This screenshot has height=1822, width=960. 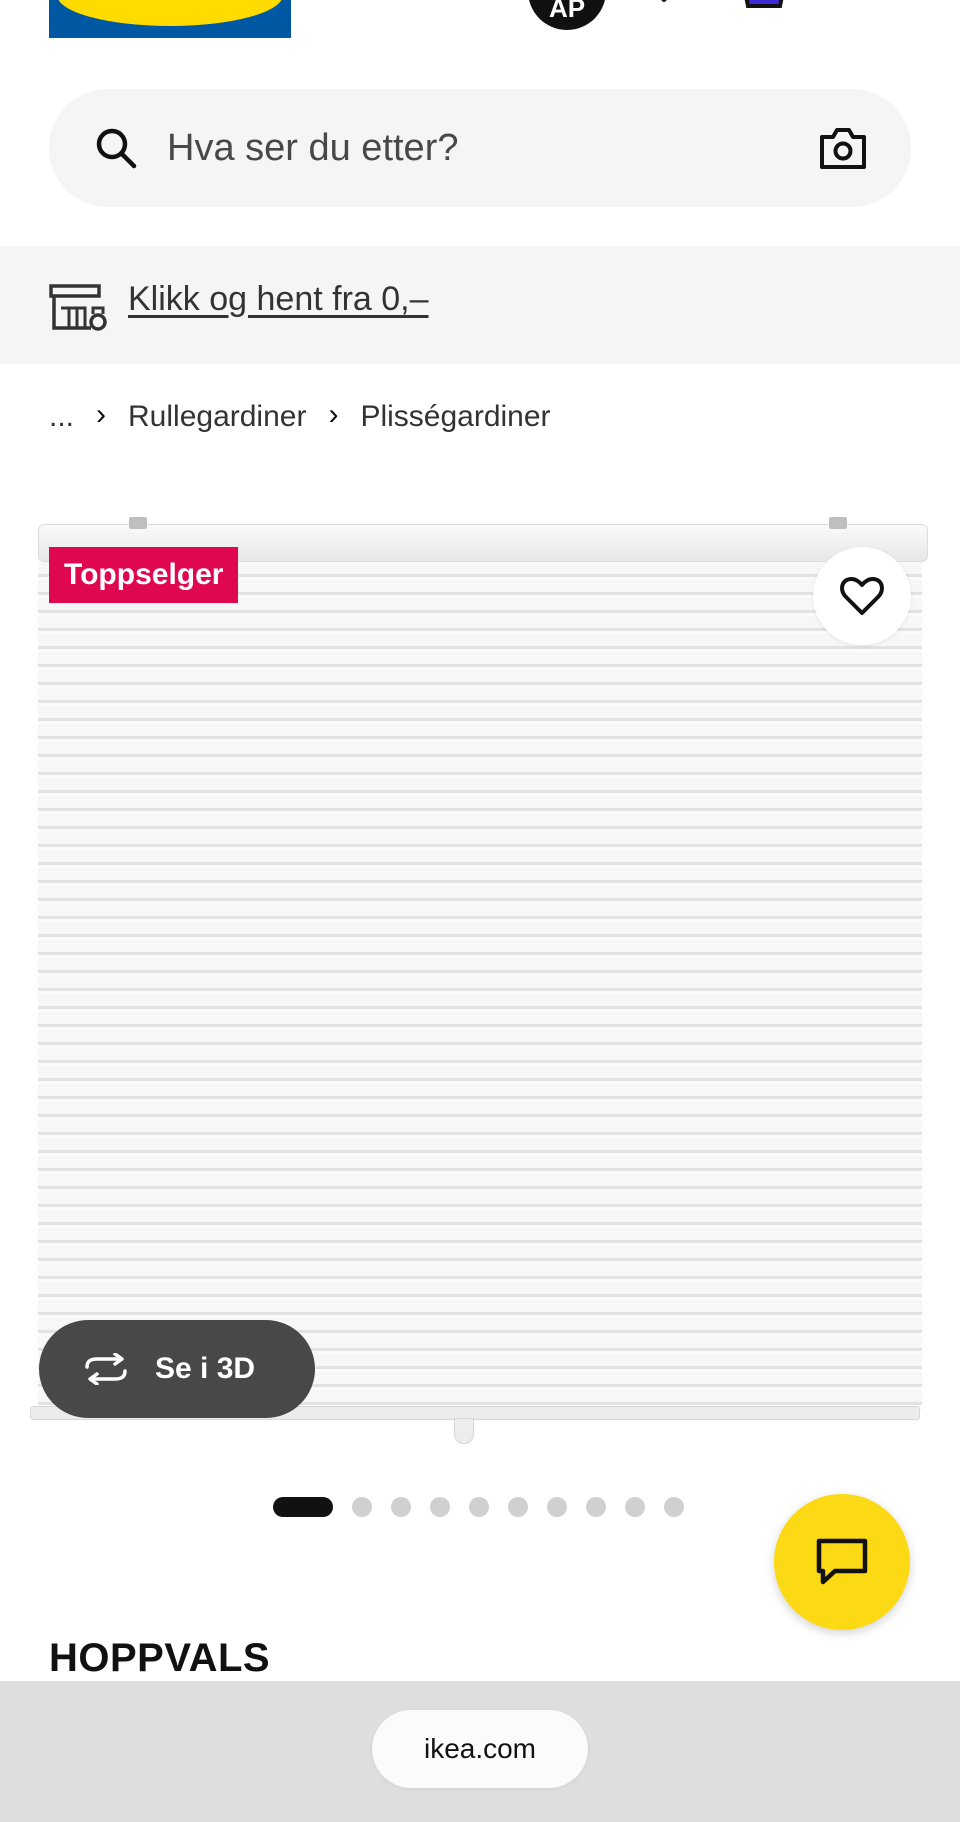 What do you see at coordinates (217, 417) in the screenshot?
I see `breadcrumb-item-rullegardiner: Rullegardiner` at bounding box center [217, 417].